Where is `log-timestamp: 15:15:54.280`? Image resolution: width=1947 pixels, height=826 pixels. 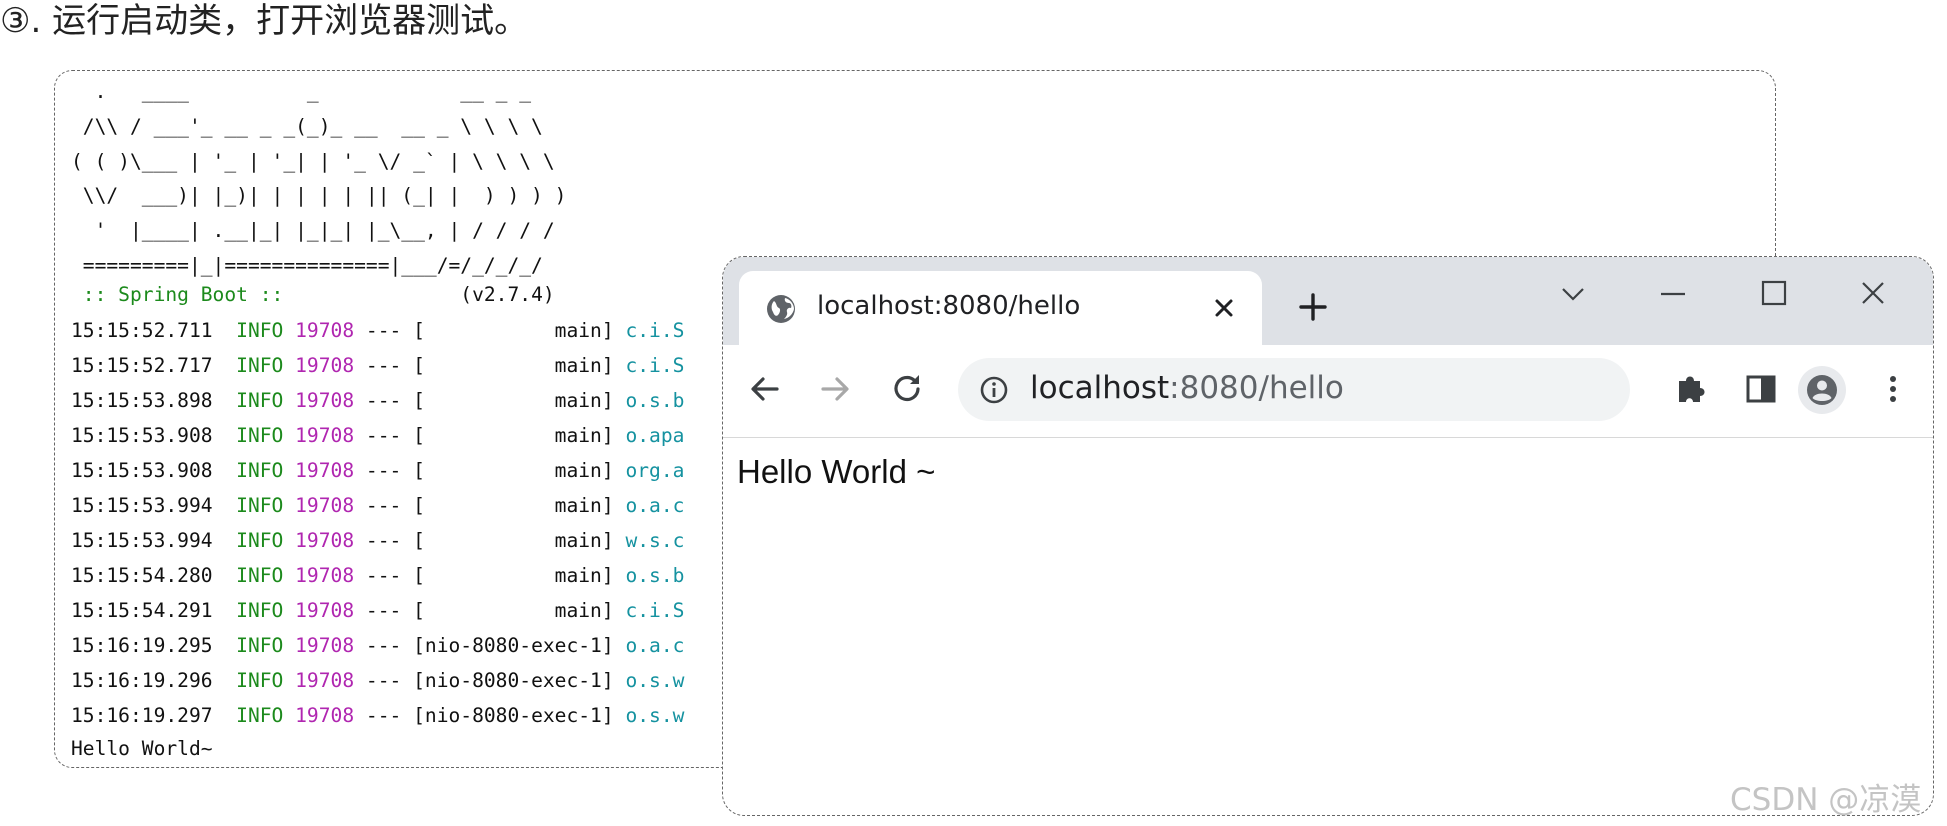
log-timestamp: 15:15:54.280 is located at coordinates (142, 575).